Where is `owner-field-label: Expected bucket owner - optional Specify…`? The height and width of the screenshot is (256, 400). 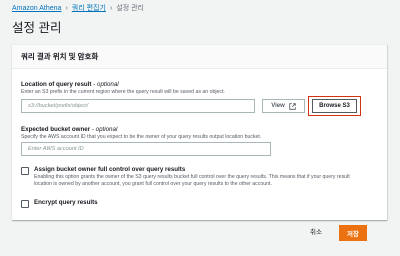 owner-field-label: Expected bucket owner - optional Specify… is located at coordinates (141, 133).